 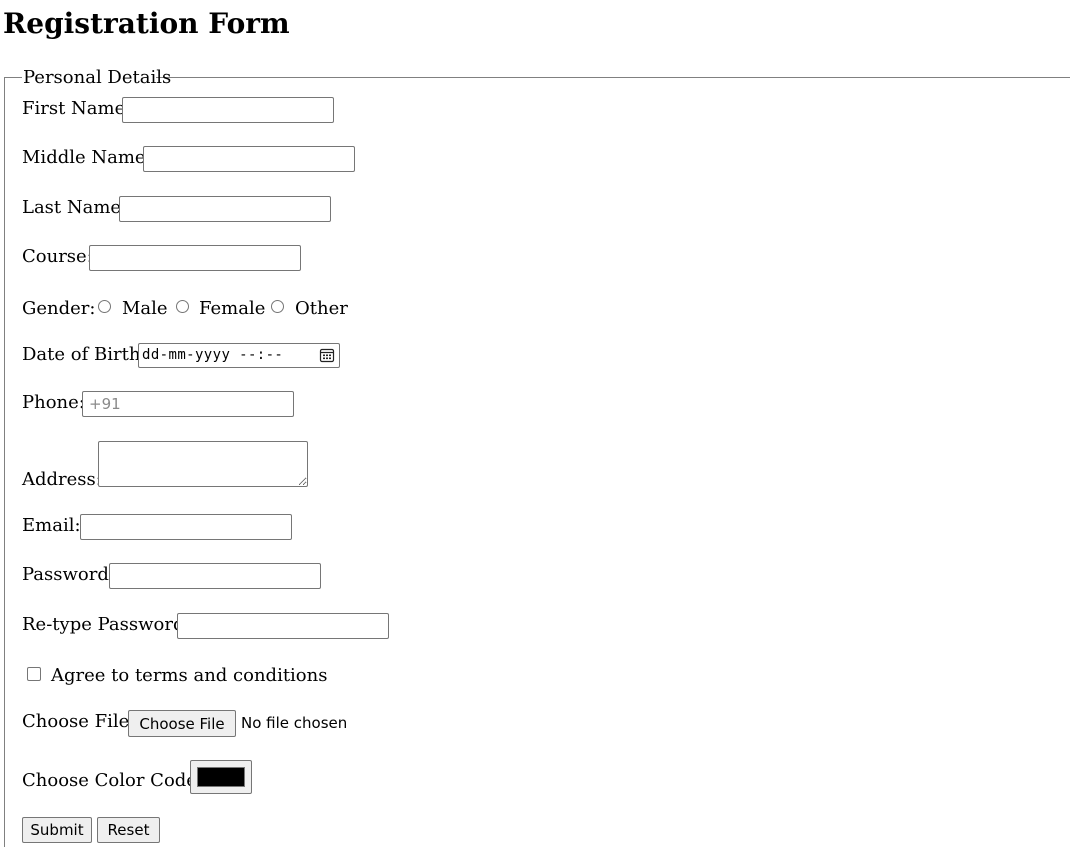 I want to click on submit-button: Submit, so click(x=57, y=830).